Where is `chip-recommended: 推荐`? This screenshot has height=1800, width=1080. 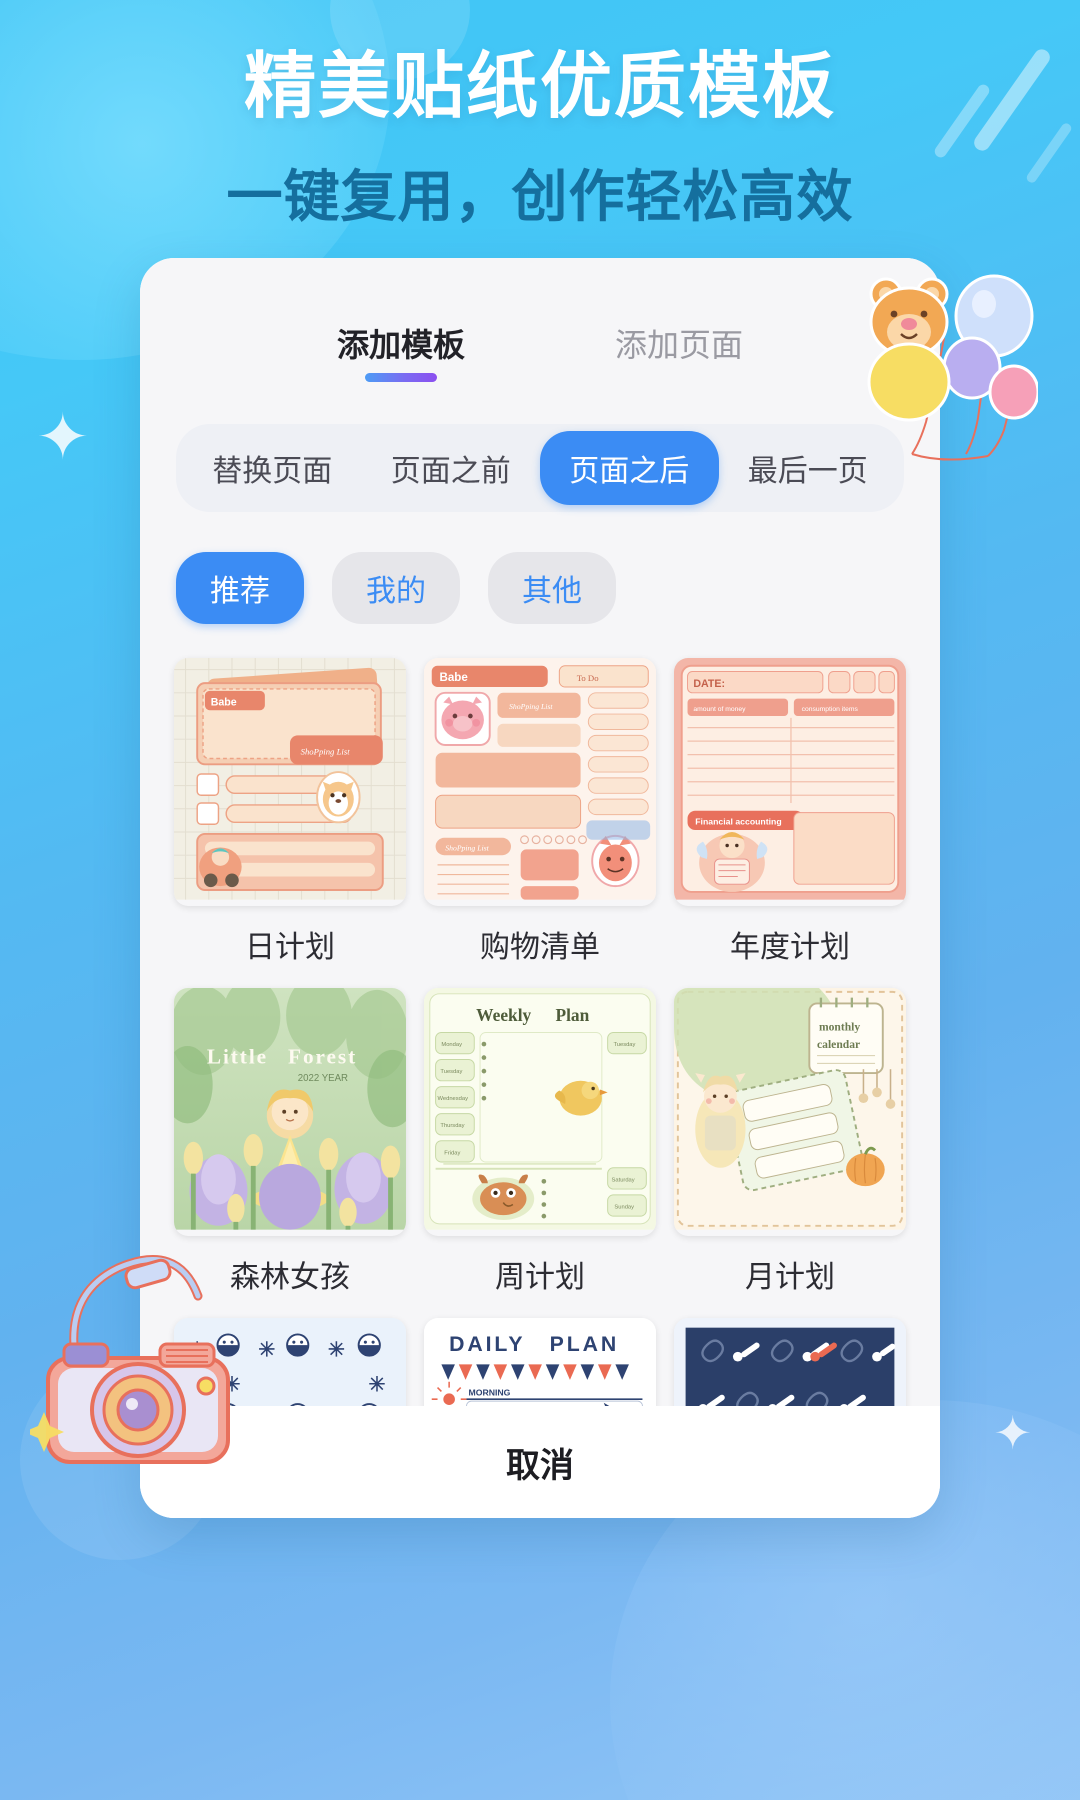 chip-recommended: 推荐 is located at coordinates (240, 588).